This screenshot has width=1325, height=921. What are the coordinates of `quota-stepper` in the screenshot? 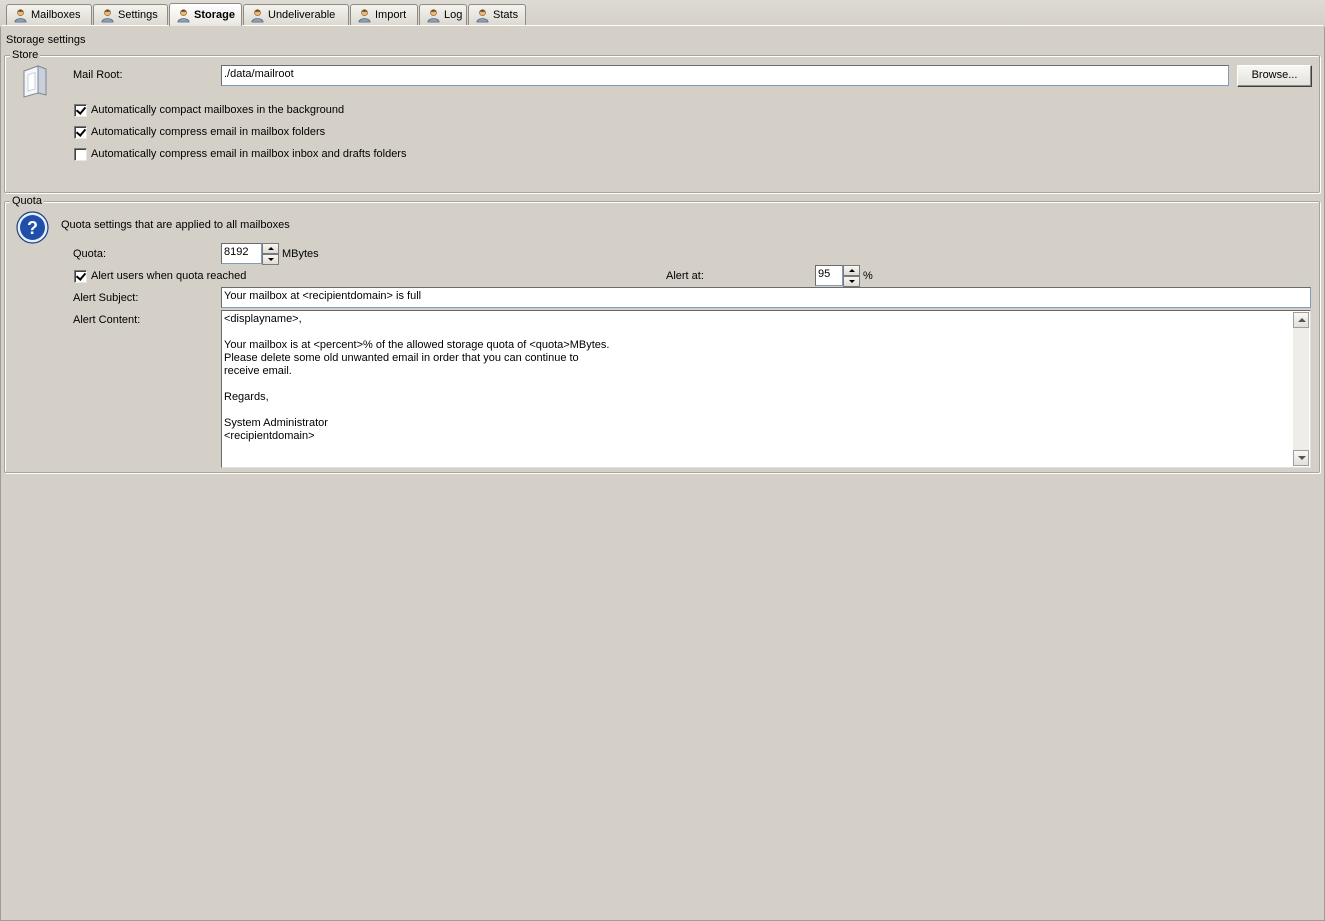 It's located at (270, 254).